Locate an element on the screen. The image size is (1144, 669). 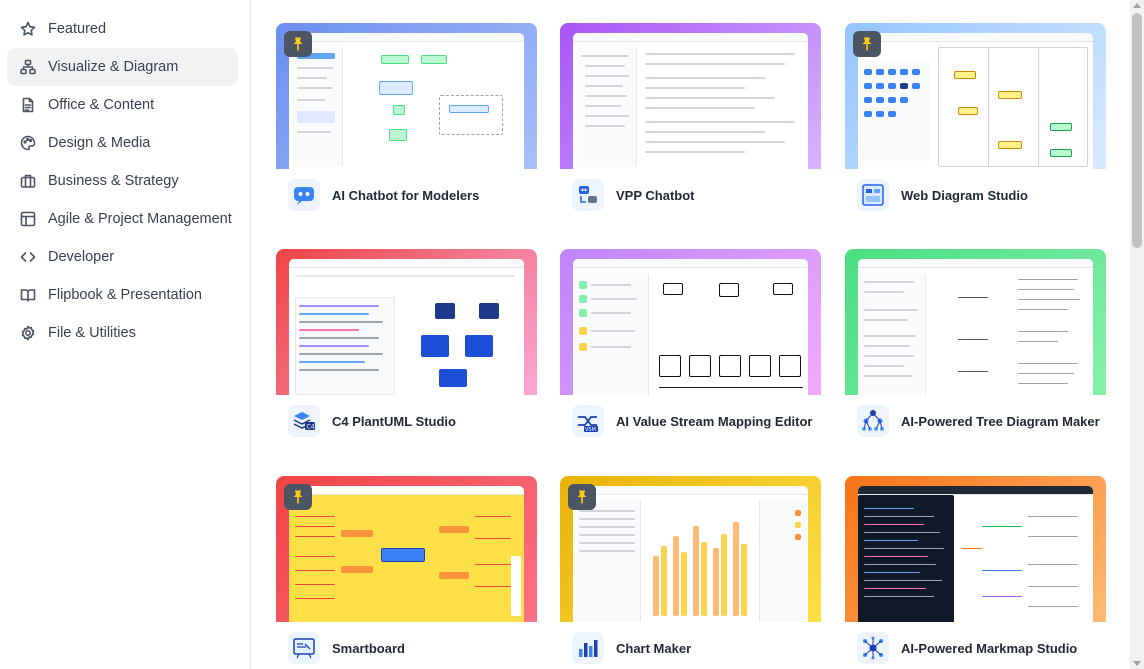
app-card-title: VPP Chatbot is located at coordinates (633, 195).